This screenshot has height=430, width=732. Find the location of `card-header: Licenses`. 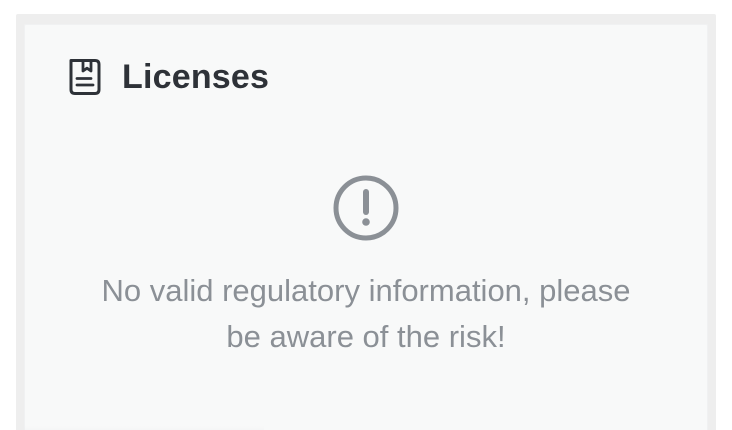

card-header: Licenses is located at coordinates (167, 77).